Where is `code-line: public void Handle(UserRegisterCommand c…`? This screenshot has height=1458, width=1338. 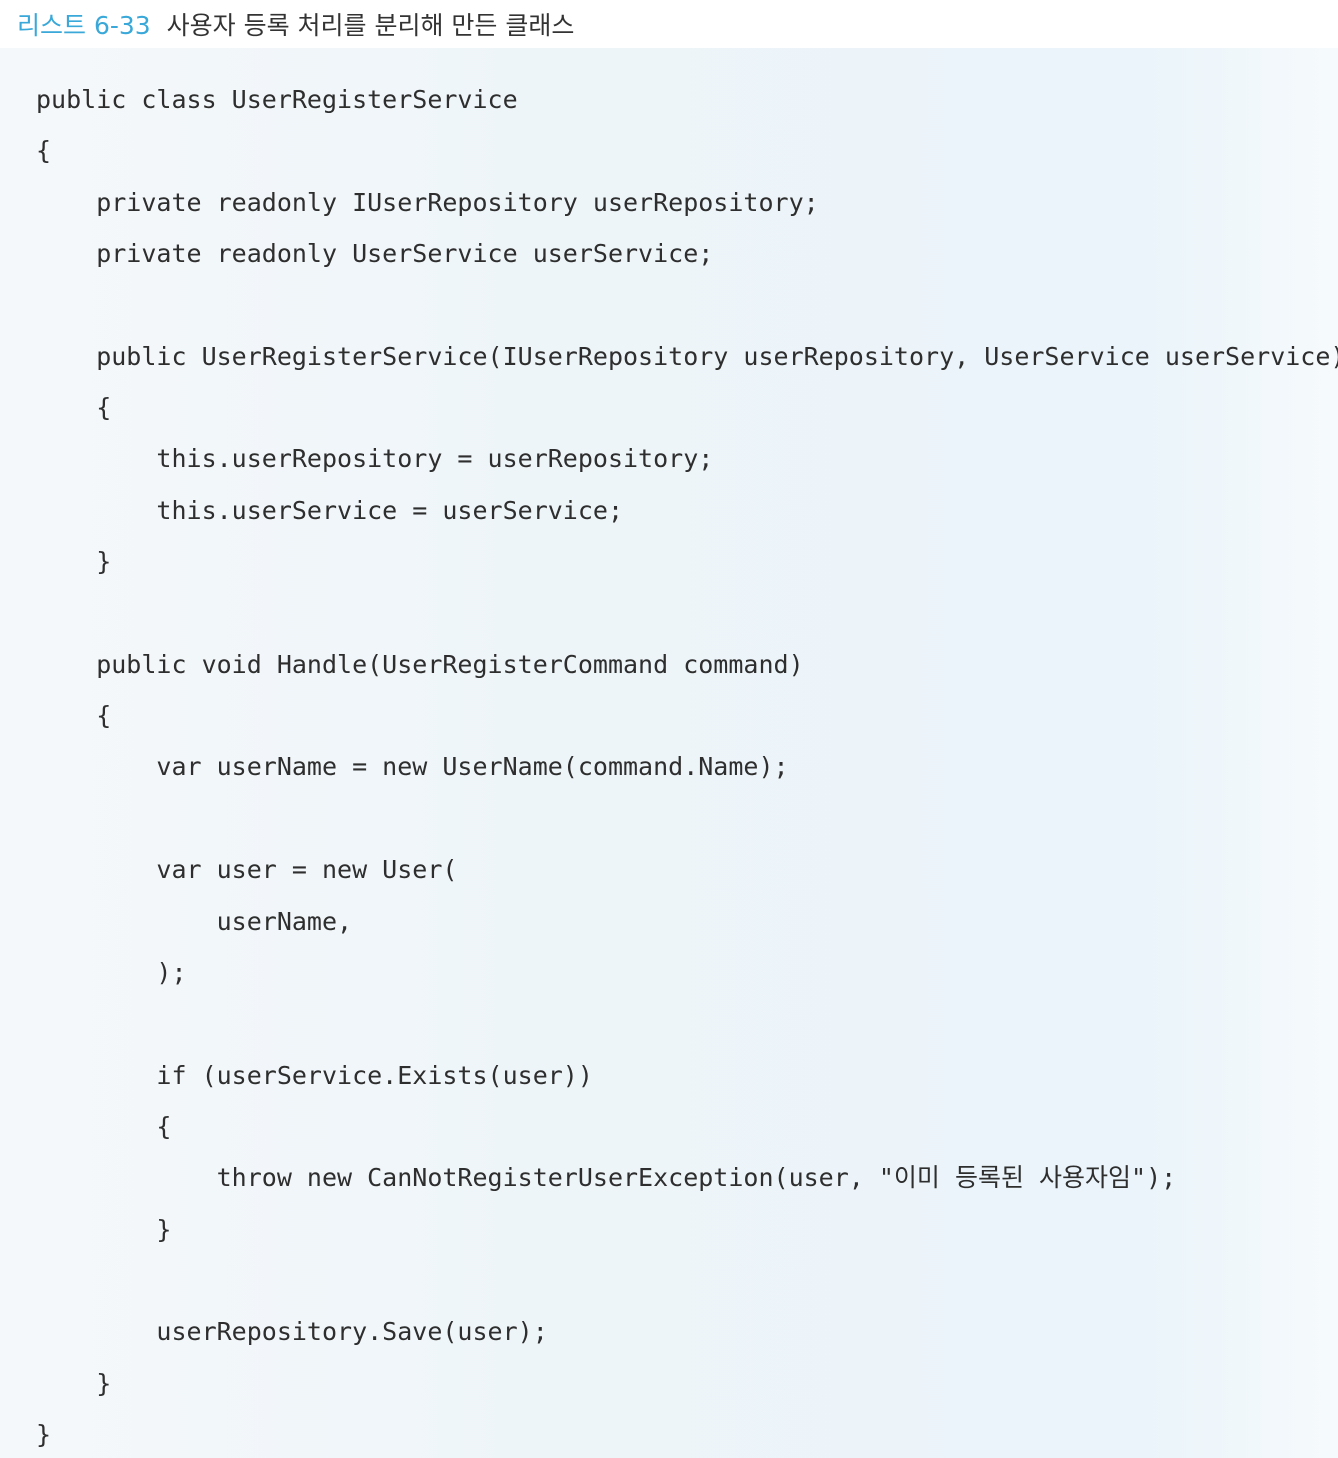
code-line: public void Handle(UserRegisterCommand c… is located at coordinates (420, 664).